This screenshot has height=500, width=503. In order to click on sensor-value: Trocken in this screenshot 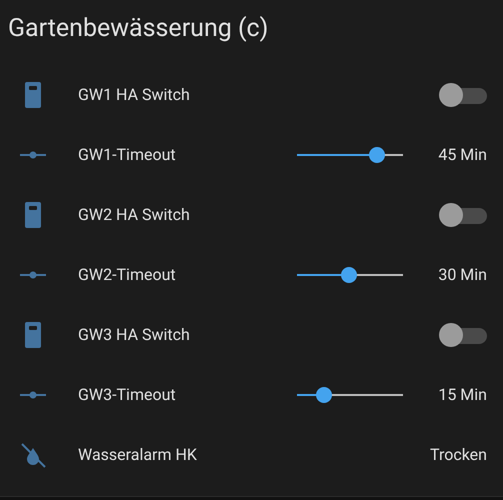, I will do `click(458, 455)`.